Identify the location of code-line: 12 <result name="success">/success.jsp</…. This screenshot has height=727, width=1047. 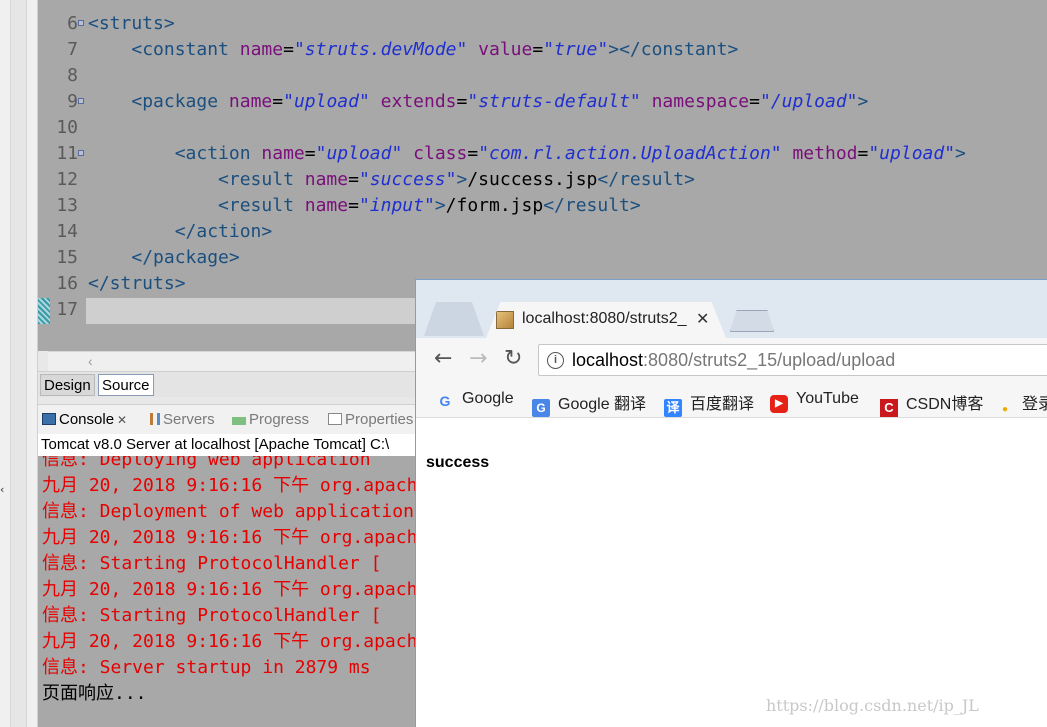
(542, 180).